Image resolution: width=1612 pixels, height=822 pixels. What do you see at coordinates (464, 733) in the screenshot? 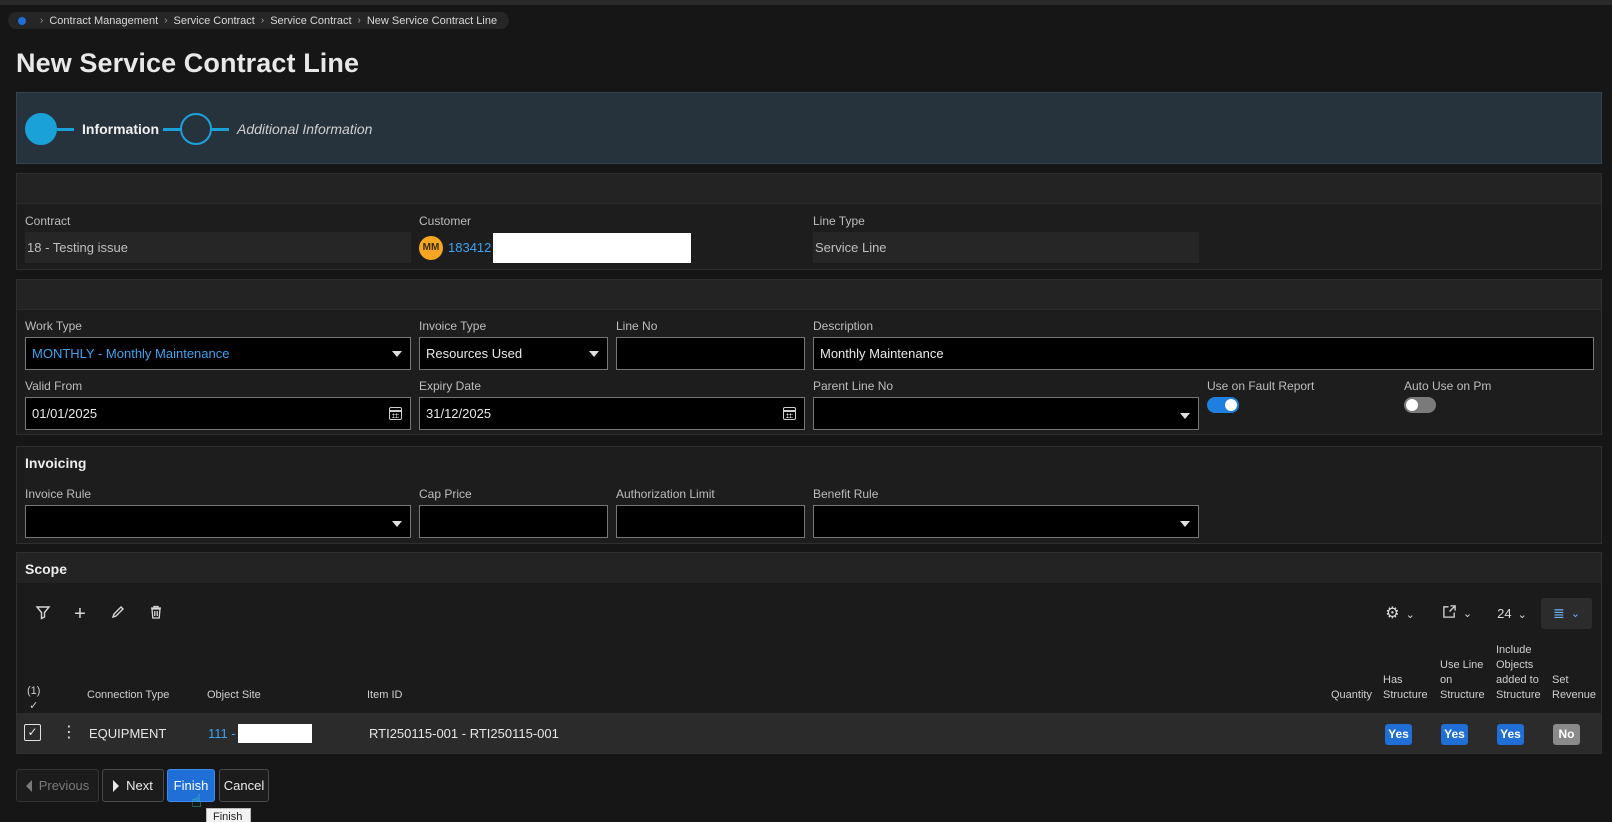
I see `row-item-id: RTI250115-001 - RTI250115-001` at bounding box center [464, 733].